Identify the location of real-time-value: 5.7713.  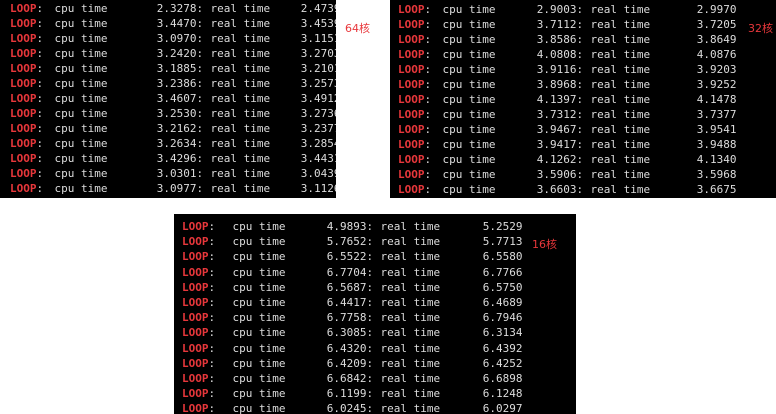
(502, 242).